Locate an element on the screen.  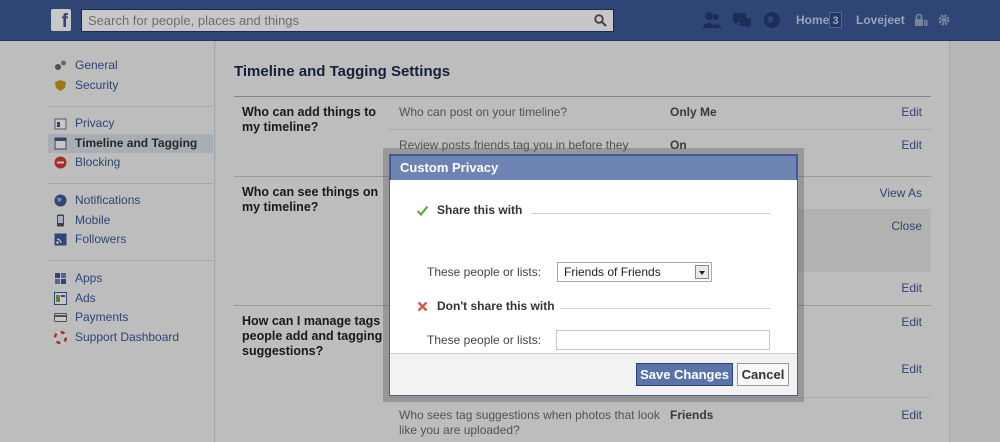
cross-icon is located at coordinates (422, 306).